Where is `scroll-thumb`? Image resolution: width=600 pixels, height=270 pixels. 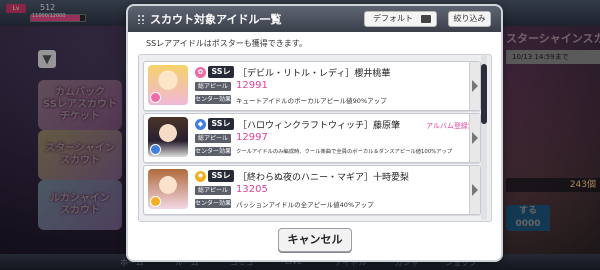
scroll-thumb is located at coordinates (484, 94).